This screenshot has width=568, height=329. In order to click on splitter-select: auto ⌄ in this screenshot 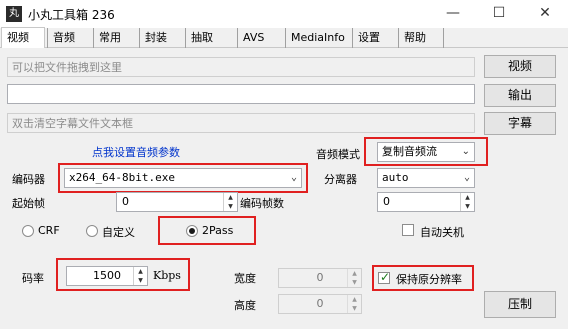, I will do `click(426, 178)`.